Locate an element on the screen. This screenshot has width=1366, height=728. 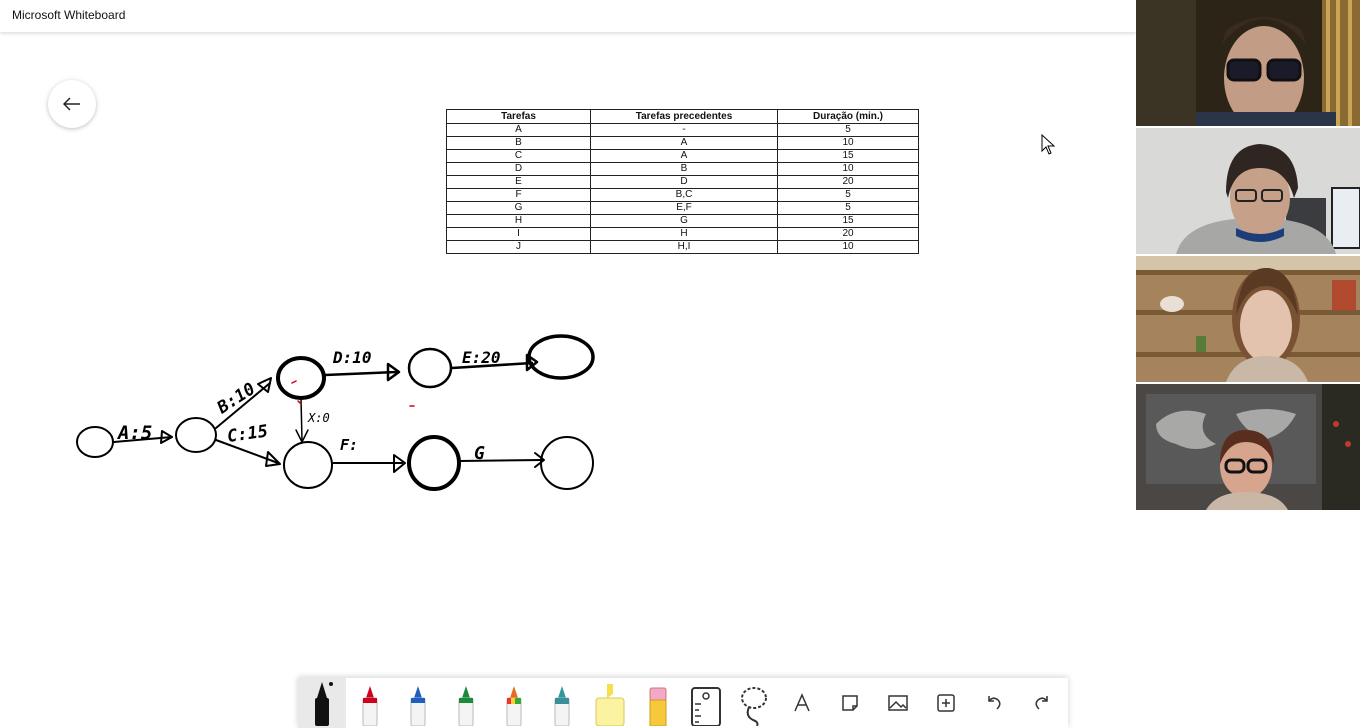
eraser-tool is located at coordinates (658, 703).